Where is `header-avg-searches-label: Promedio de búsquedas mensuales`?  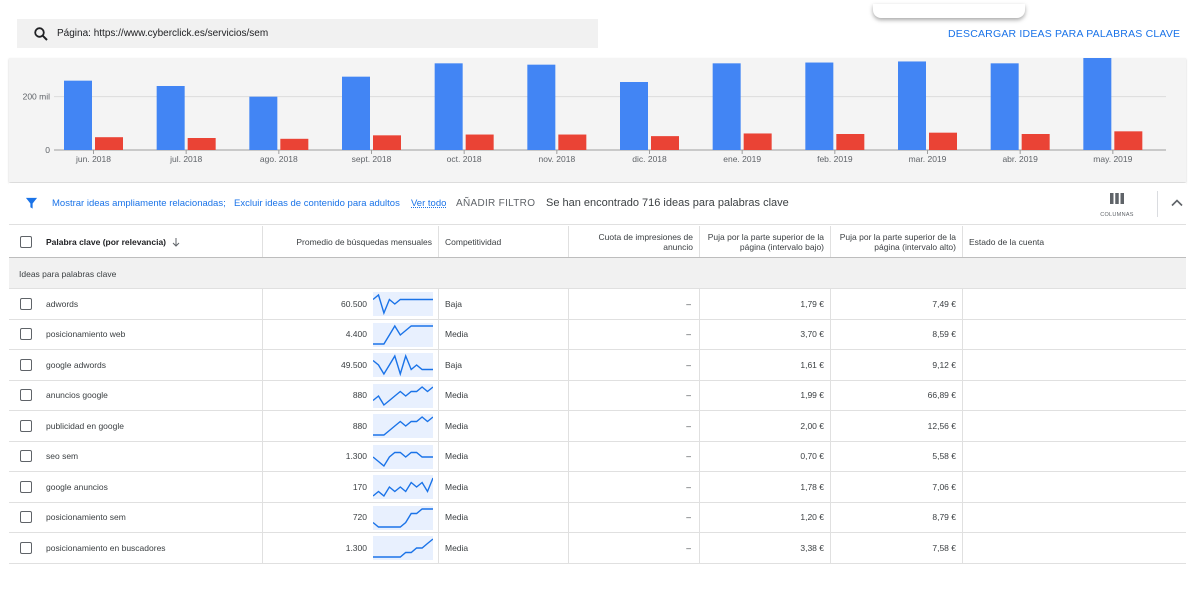
header-avg-searches-label: Promedio de búsquedas mensuales is located at coordinates (364, 241).